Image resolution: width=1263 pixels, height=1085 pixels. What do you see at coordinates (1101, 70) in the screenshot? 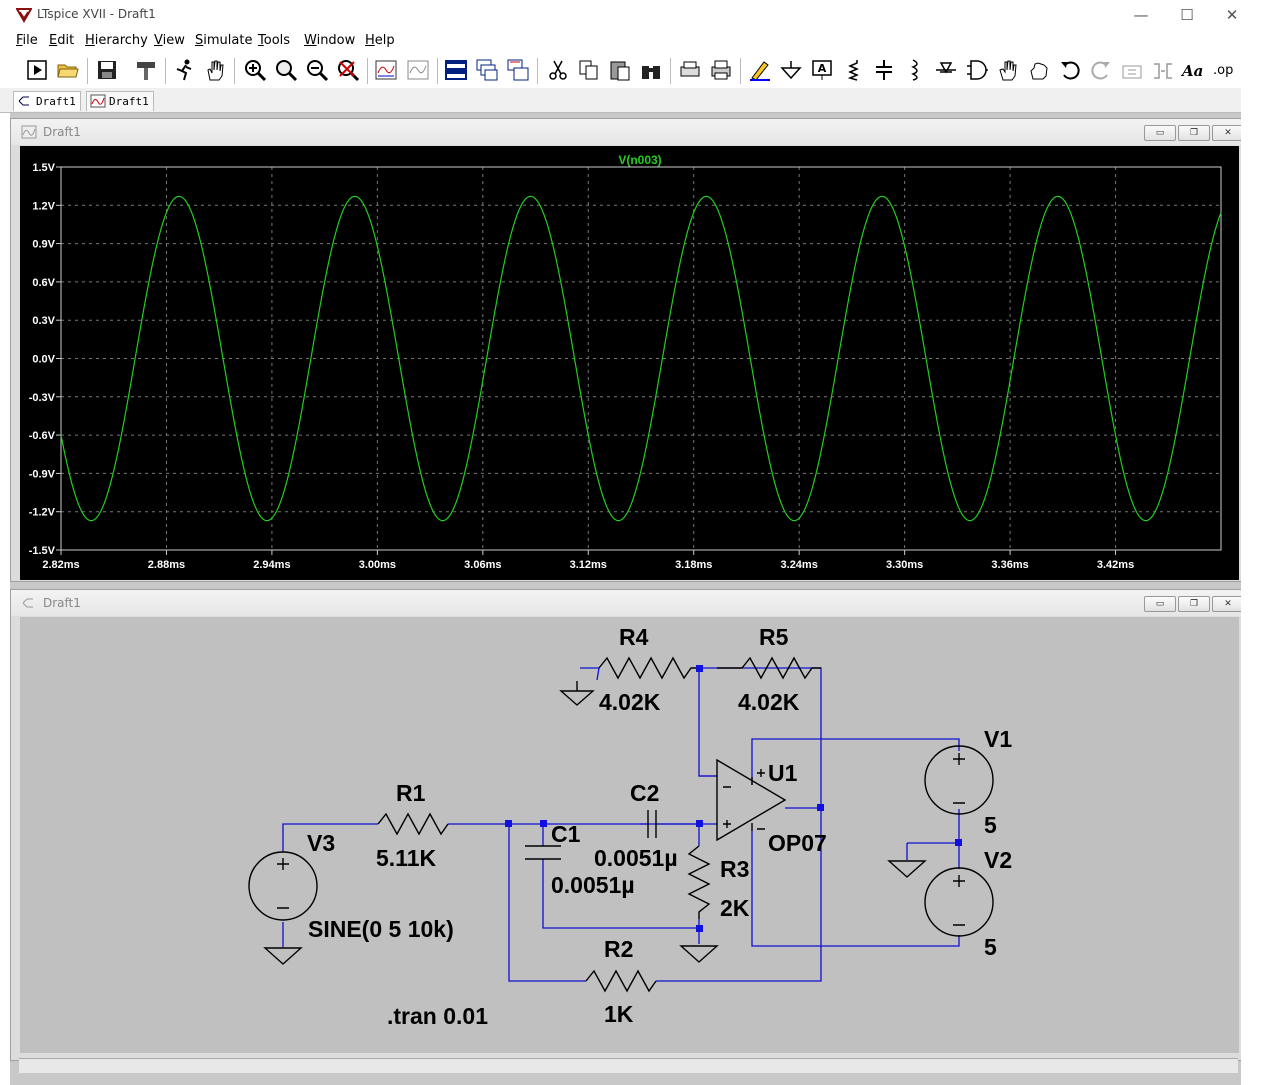
I see `redo-icon` at bounding box center [1101, 70].